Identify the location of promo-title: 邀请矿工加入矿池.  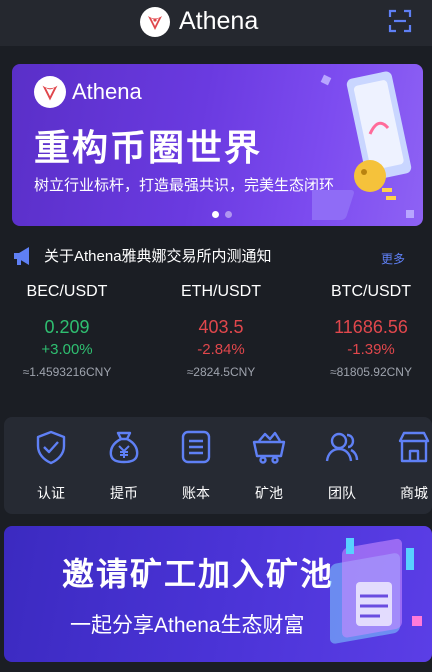
(198, 574).